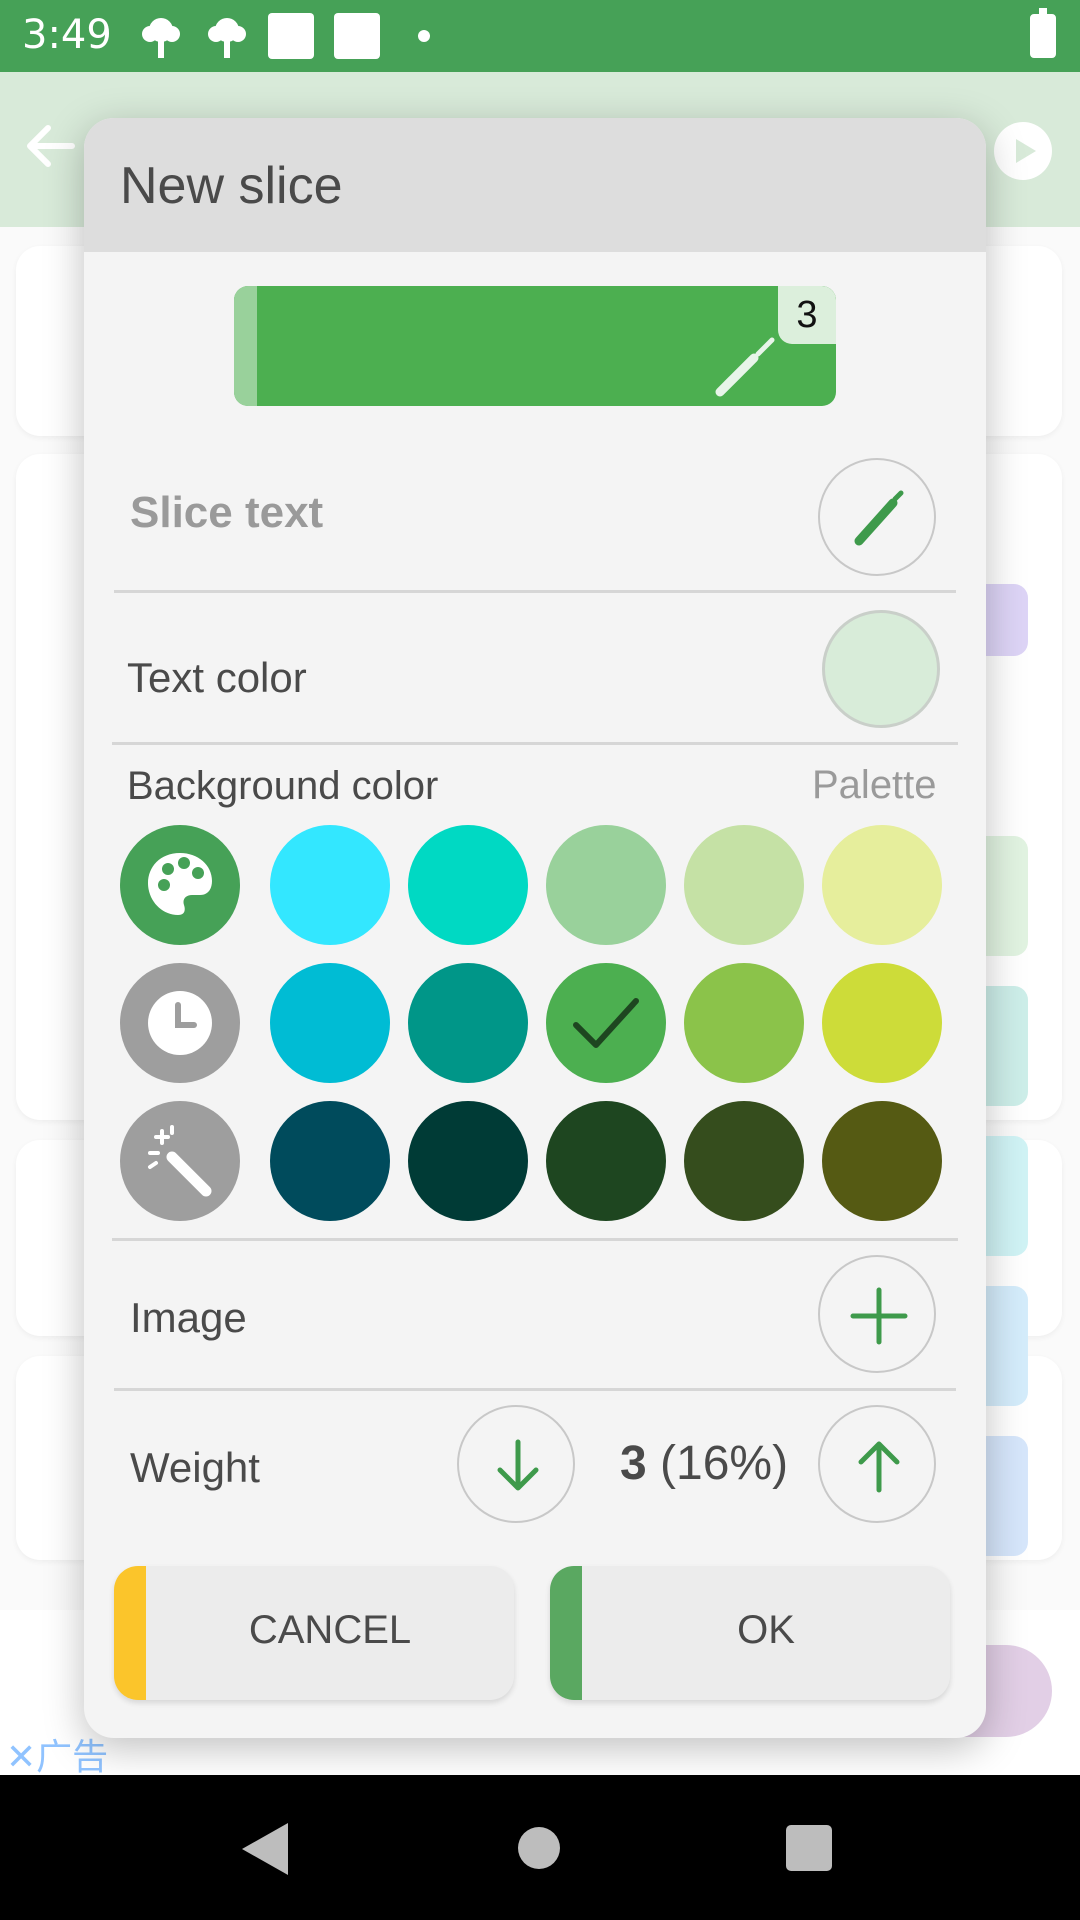  Describe the element at coordinates (330, 1630) in the screenshot. I see `cancel-label: CANCEL` at that location.